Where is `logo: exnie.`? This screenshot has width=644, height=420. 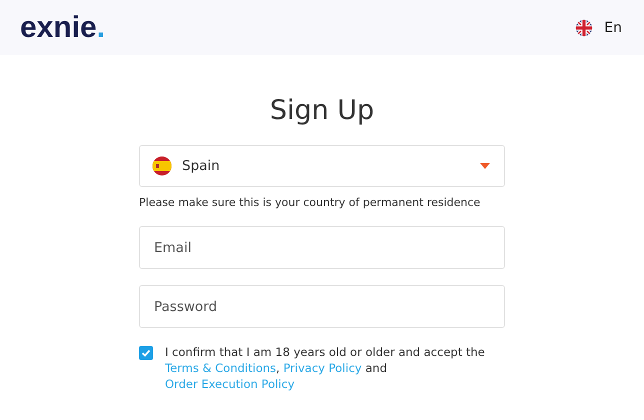
logo: exnie. is located at coordinates (63, 27).